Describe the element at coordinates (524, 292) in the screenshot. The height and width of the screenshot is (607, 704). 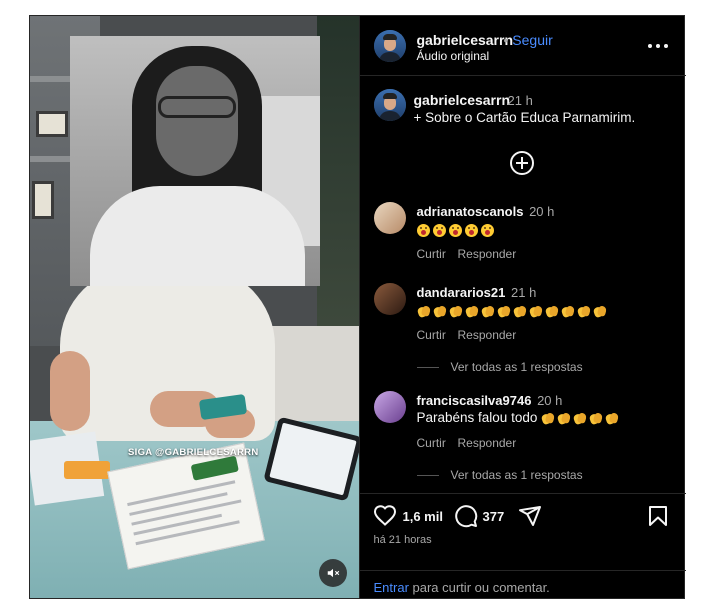
I see `comment-time: 21 h` at that location.